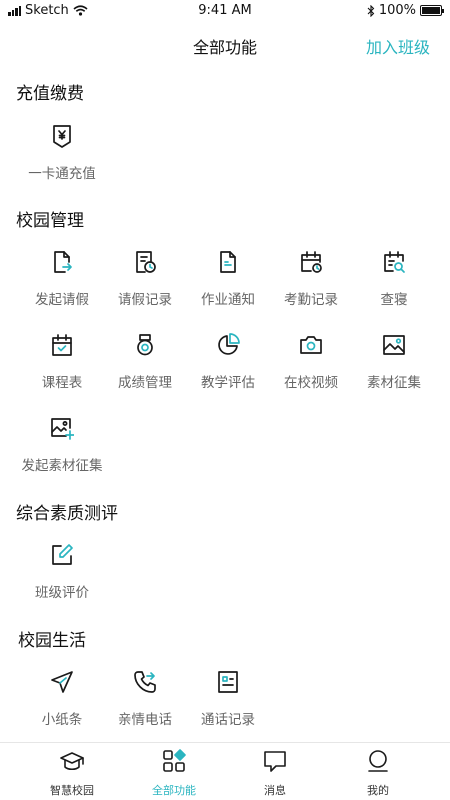 This screenshot has height=800, width=450. I want to click on card-recharge-icon, so click(62, 136).